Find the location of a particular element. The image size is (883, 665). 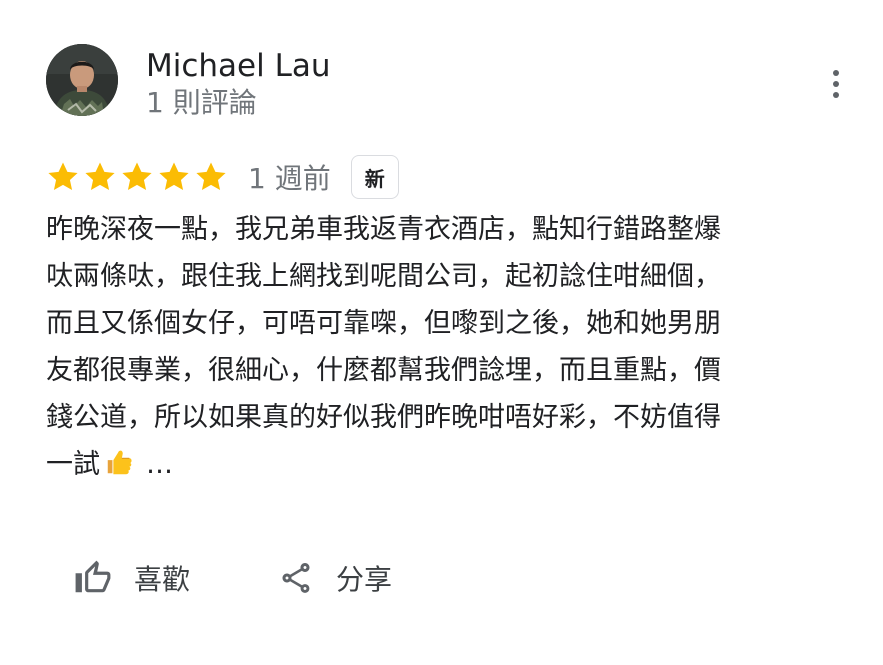

review-text-line: 昨晚深夜一點，我兄弟車我返青衣酒店，點知行錯路整爆 is located at coordinates (383, 229).